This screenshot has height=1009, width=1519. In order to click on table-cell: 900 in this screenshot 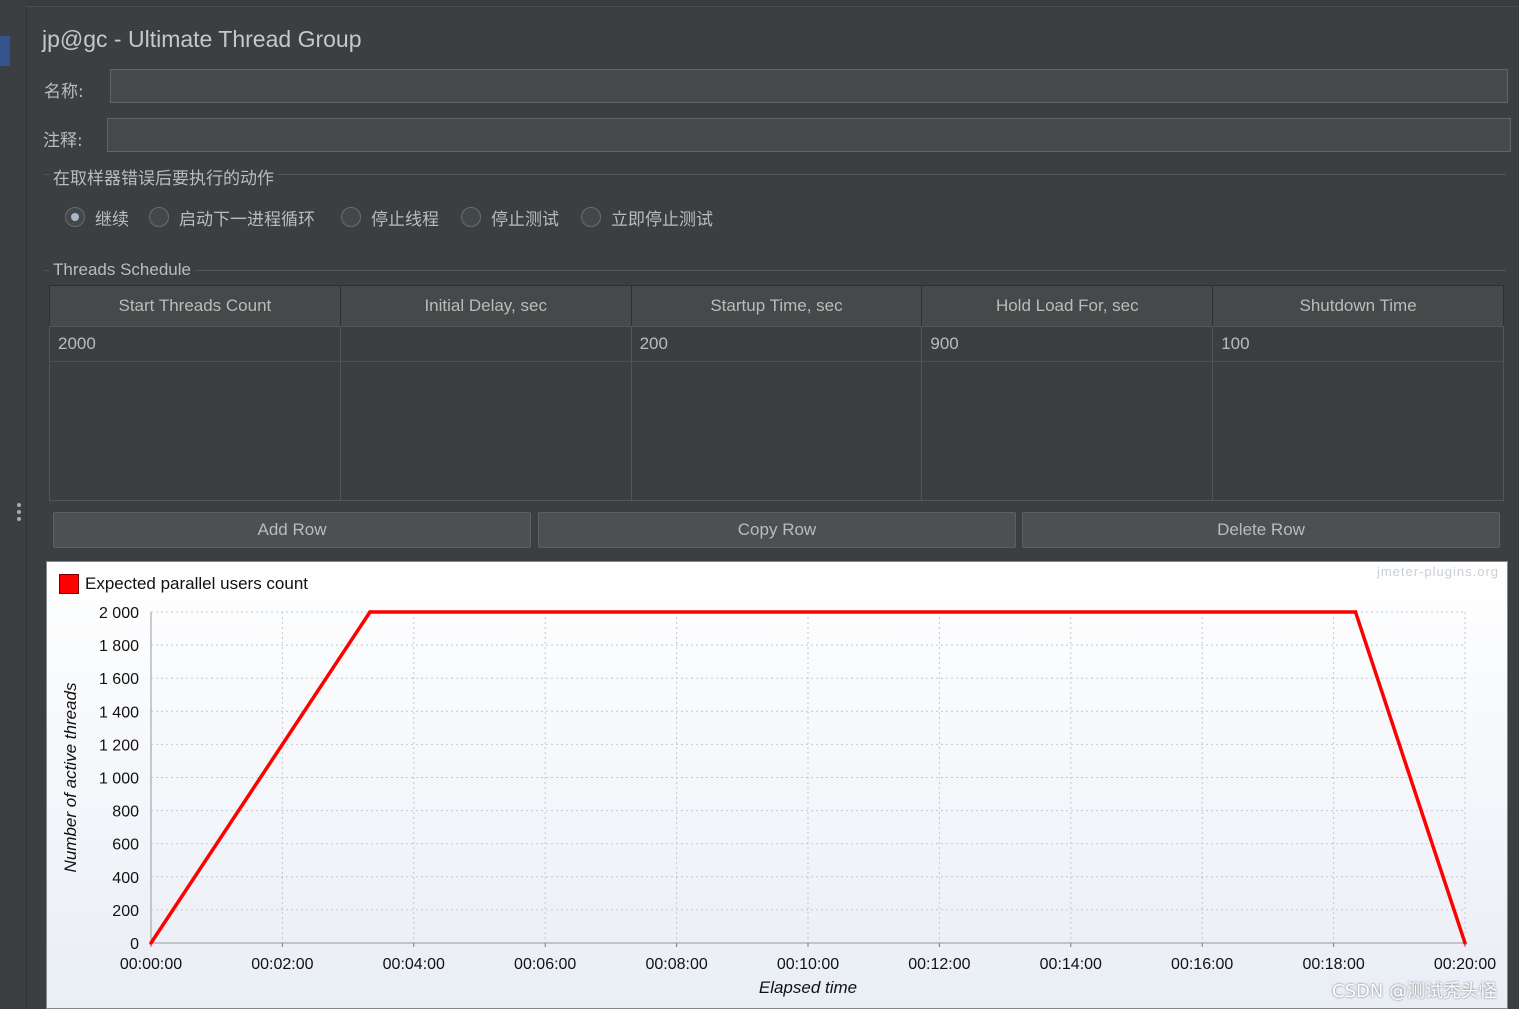, I will do `click(1067, 344)`.